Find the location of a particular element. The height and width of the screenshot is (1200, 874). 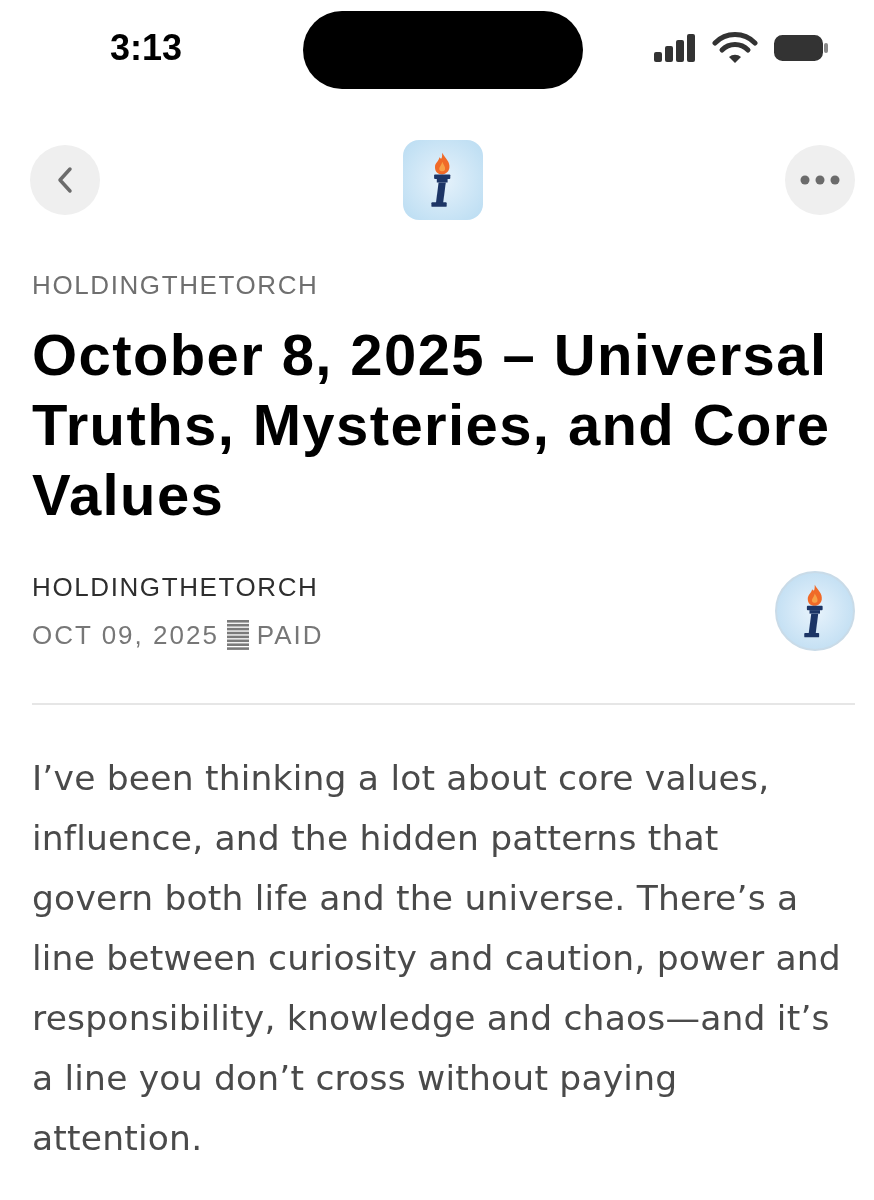

publication-name: HOLDINGTHETORCH is located at coordinates (175, 285).